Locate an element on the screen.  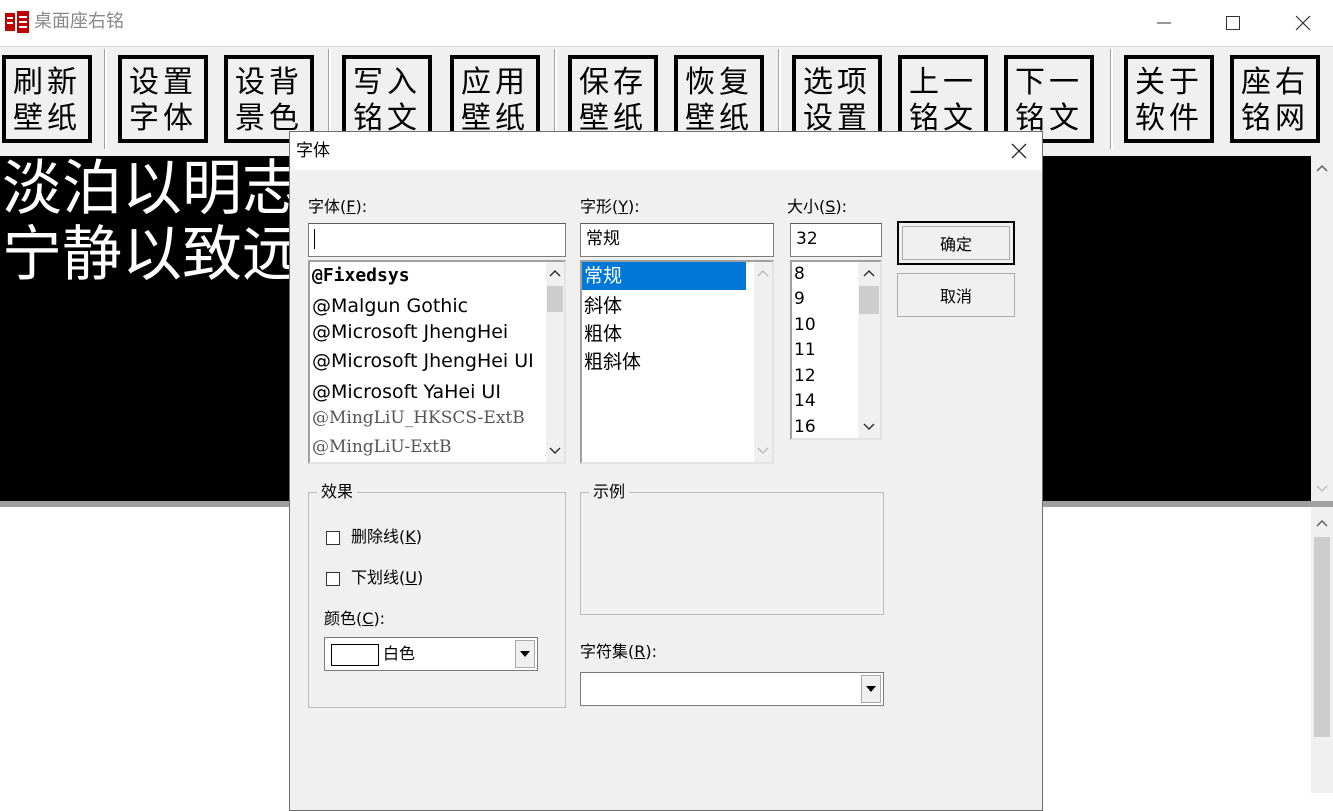
style-input: 常规 is located at coordinates (677, 240).